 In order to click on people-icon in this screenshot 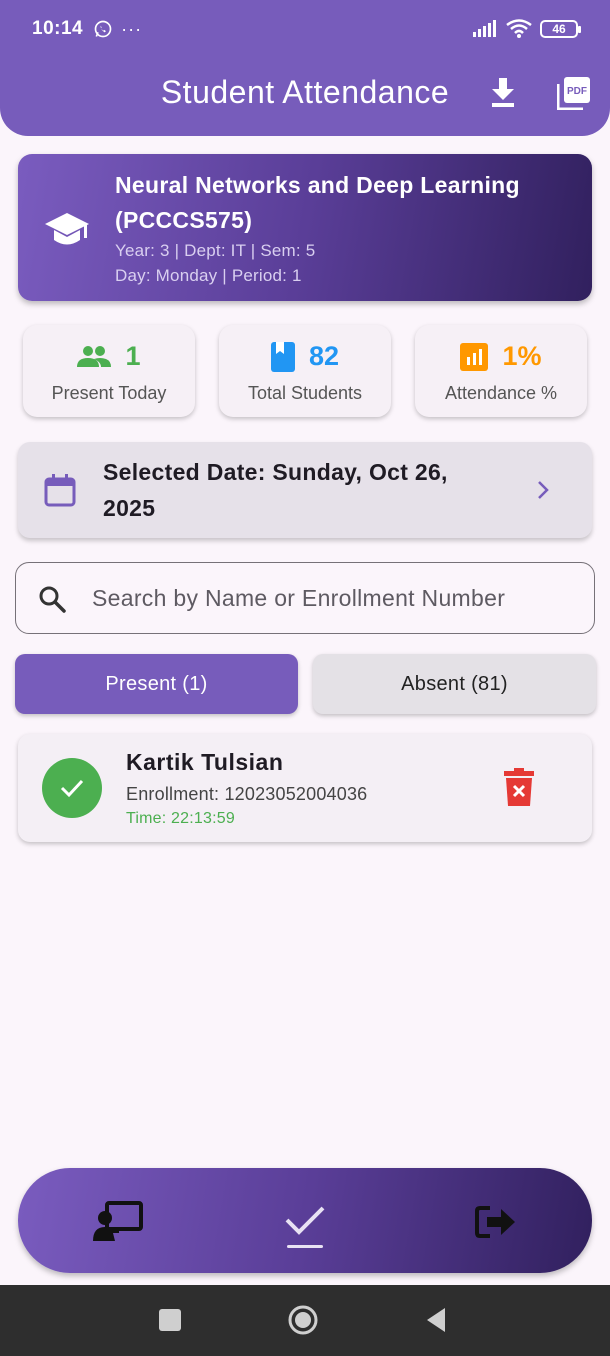, I will do `click(94, 356)`.